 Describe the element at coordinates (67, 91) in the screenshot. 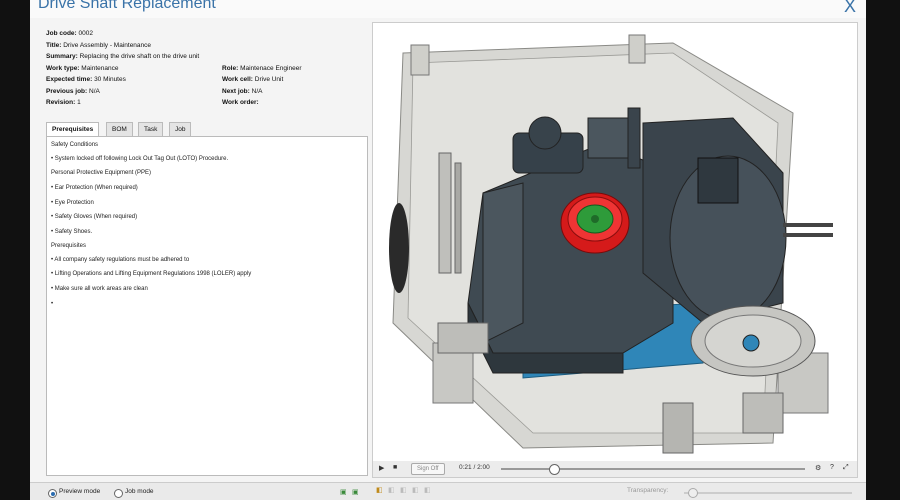

I see `previous-job-label: Previous job:` at that location.